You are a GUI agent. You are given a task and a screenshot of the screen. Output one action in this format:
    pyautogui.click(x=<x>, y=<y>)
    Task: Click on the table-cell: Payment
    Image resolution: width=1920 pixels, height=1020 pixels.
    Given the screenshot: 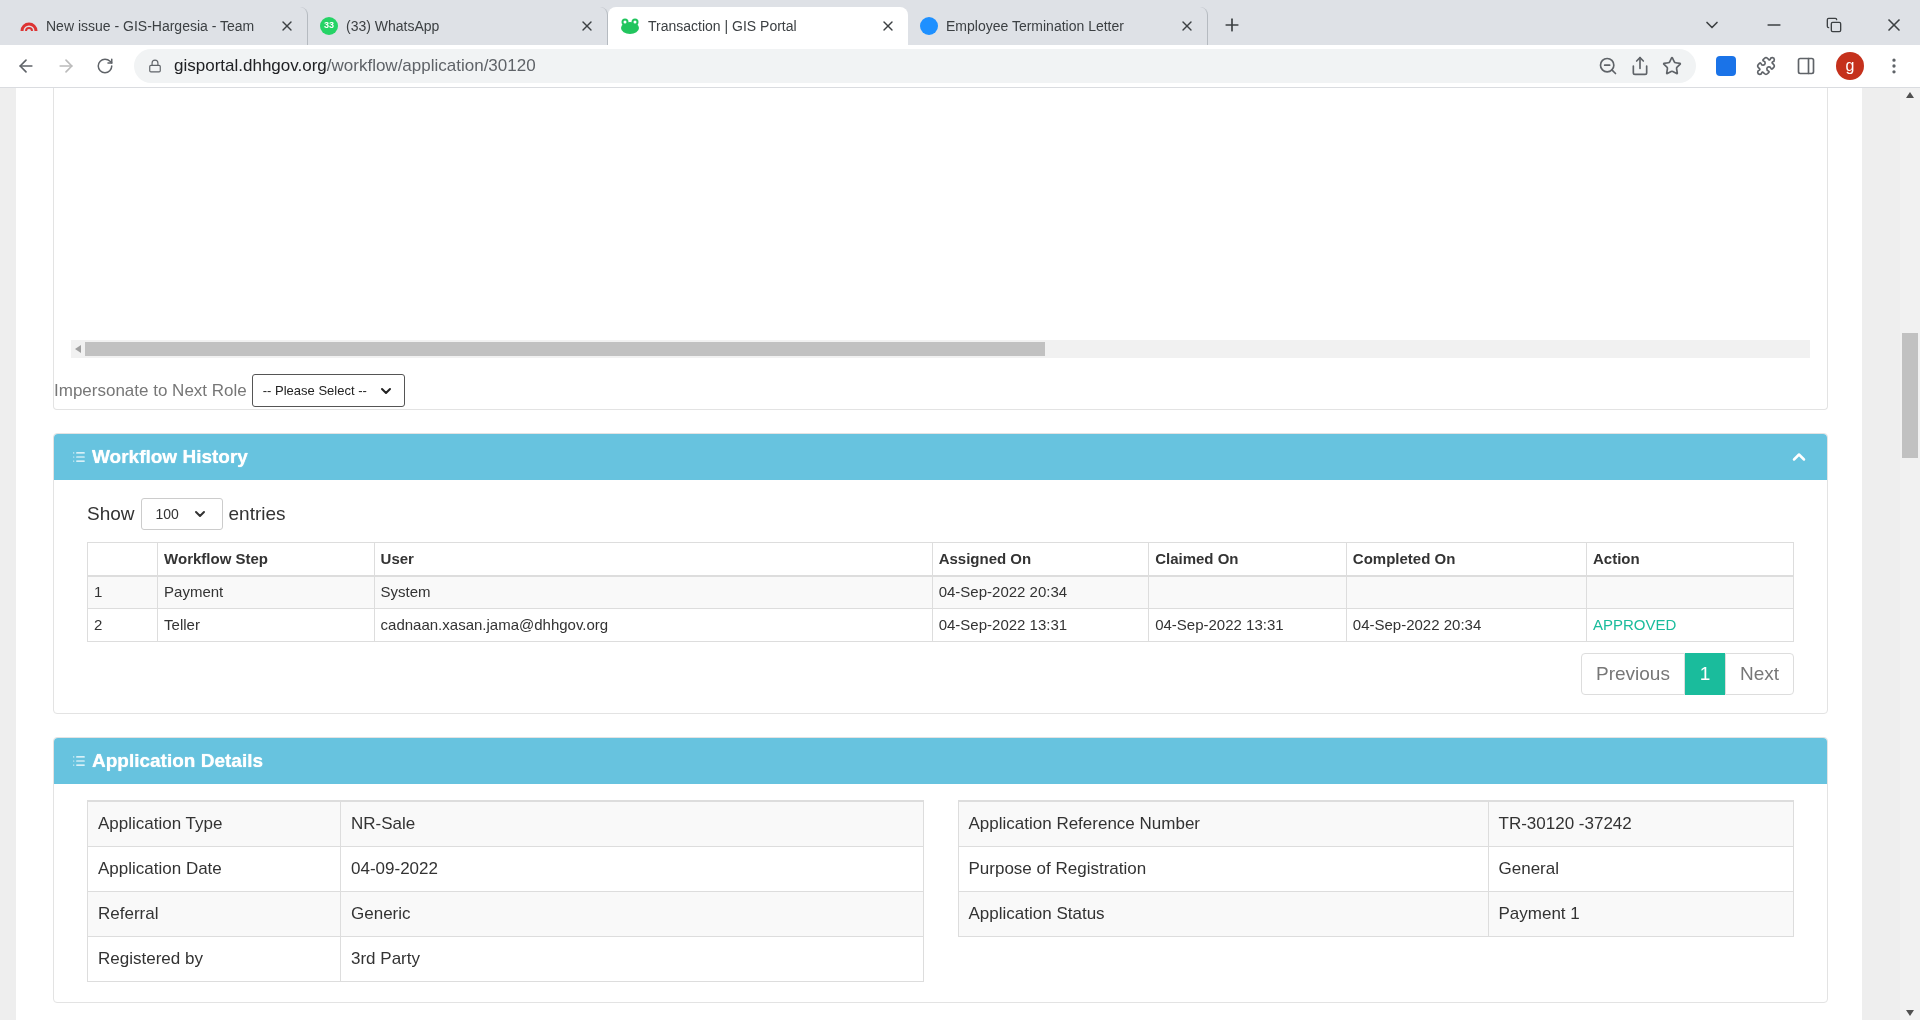 What is the action you would take?
    pyautogui.click(x=266, y=592)
    